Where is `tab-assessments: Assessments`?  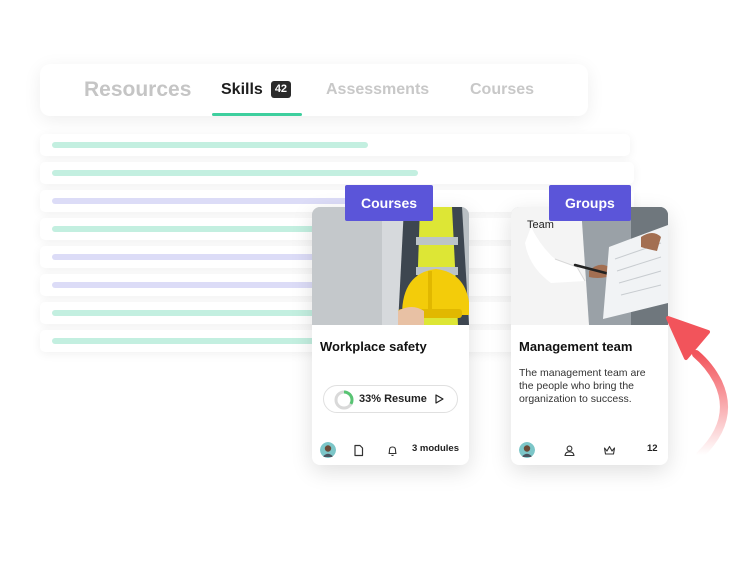
tab-assessments: Assessments is located at coordinates (377, 90).